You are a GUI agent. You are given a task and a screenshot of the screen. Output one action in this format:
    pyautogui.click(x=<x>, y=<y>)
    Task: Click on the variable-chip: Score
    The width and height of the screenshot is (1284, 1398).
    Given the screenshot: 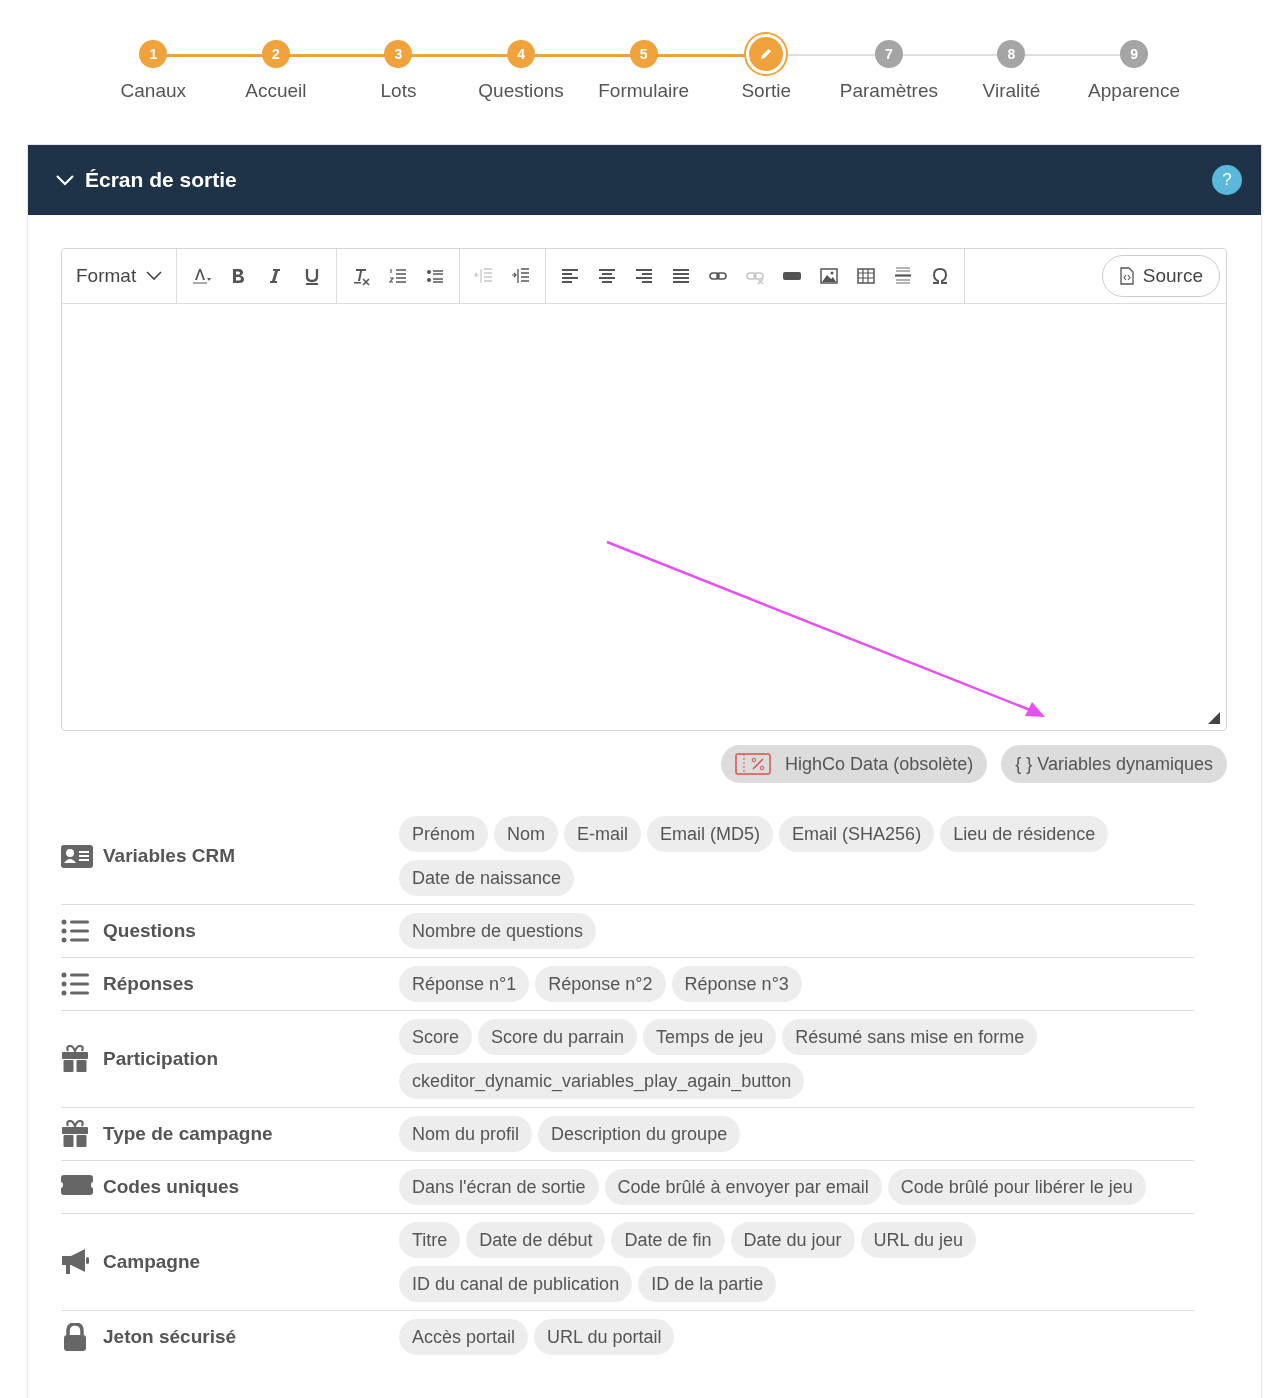 What is the action you would take?
    pyautogui.click(x=436, y=1037)
    